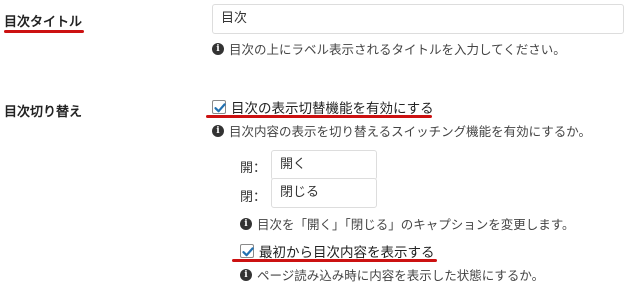 The height and width of the screenshot is (300, 640). Describe the element at coordinates (347, 253) in the screenshot. I see `initial-open-checkbox-label: 最初から目次内容を表示する` at that location.